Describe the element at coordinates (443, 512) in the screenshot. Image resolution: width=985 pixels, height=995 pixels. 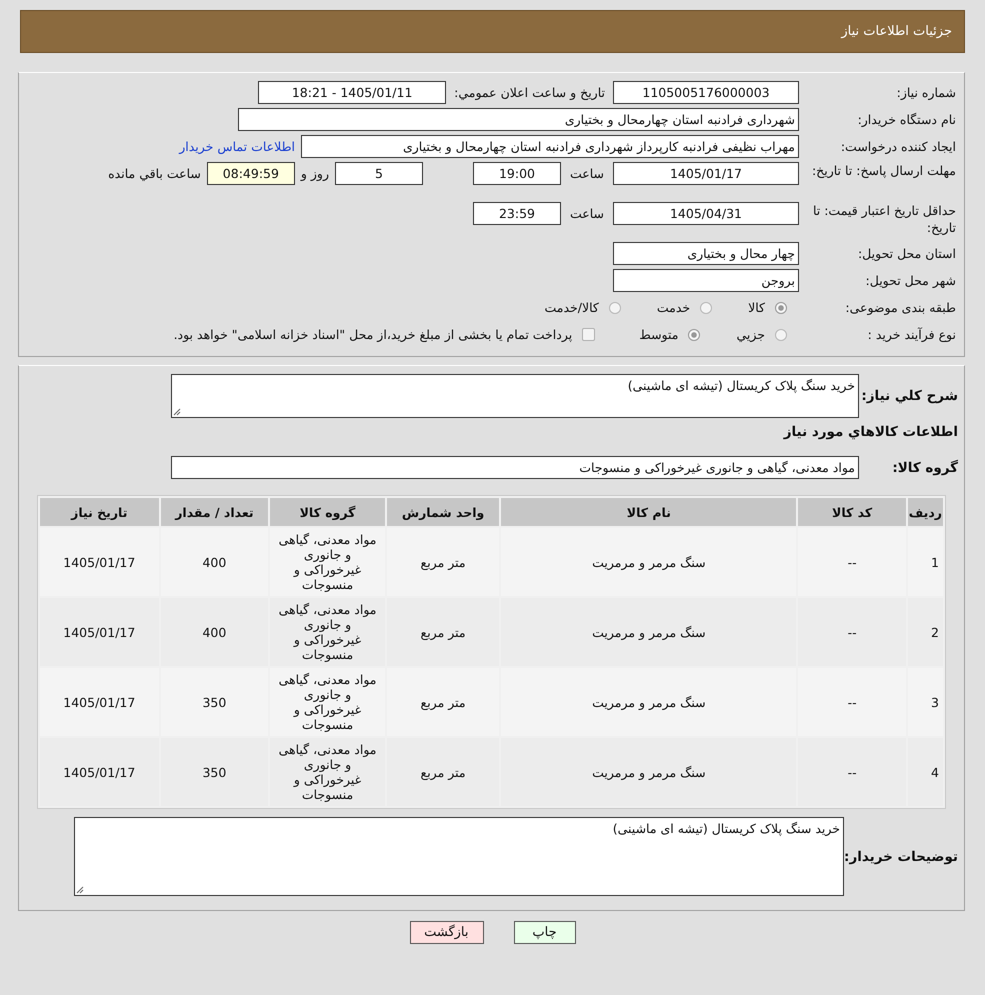
I see `column-header: واحد شمارش` at that location.